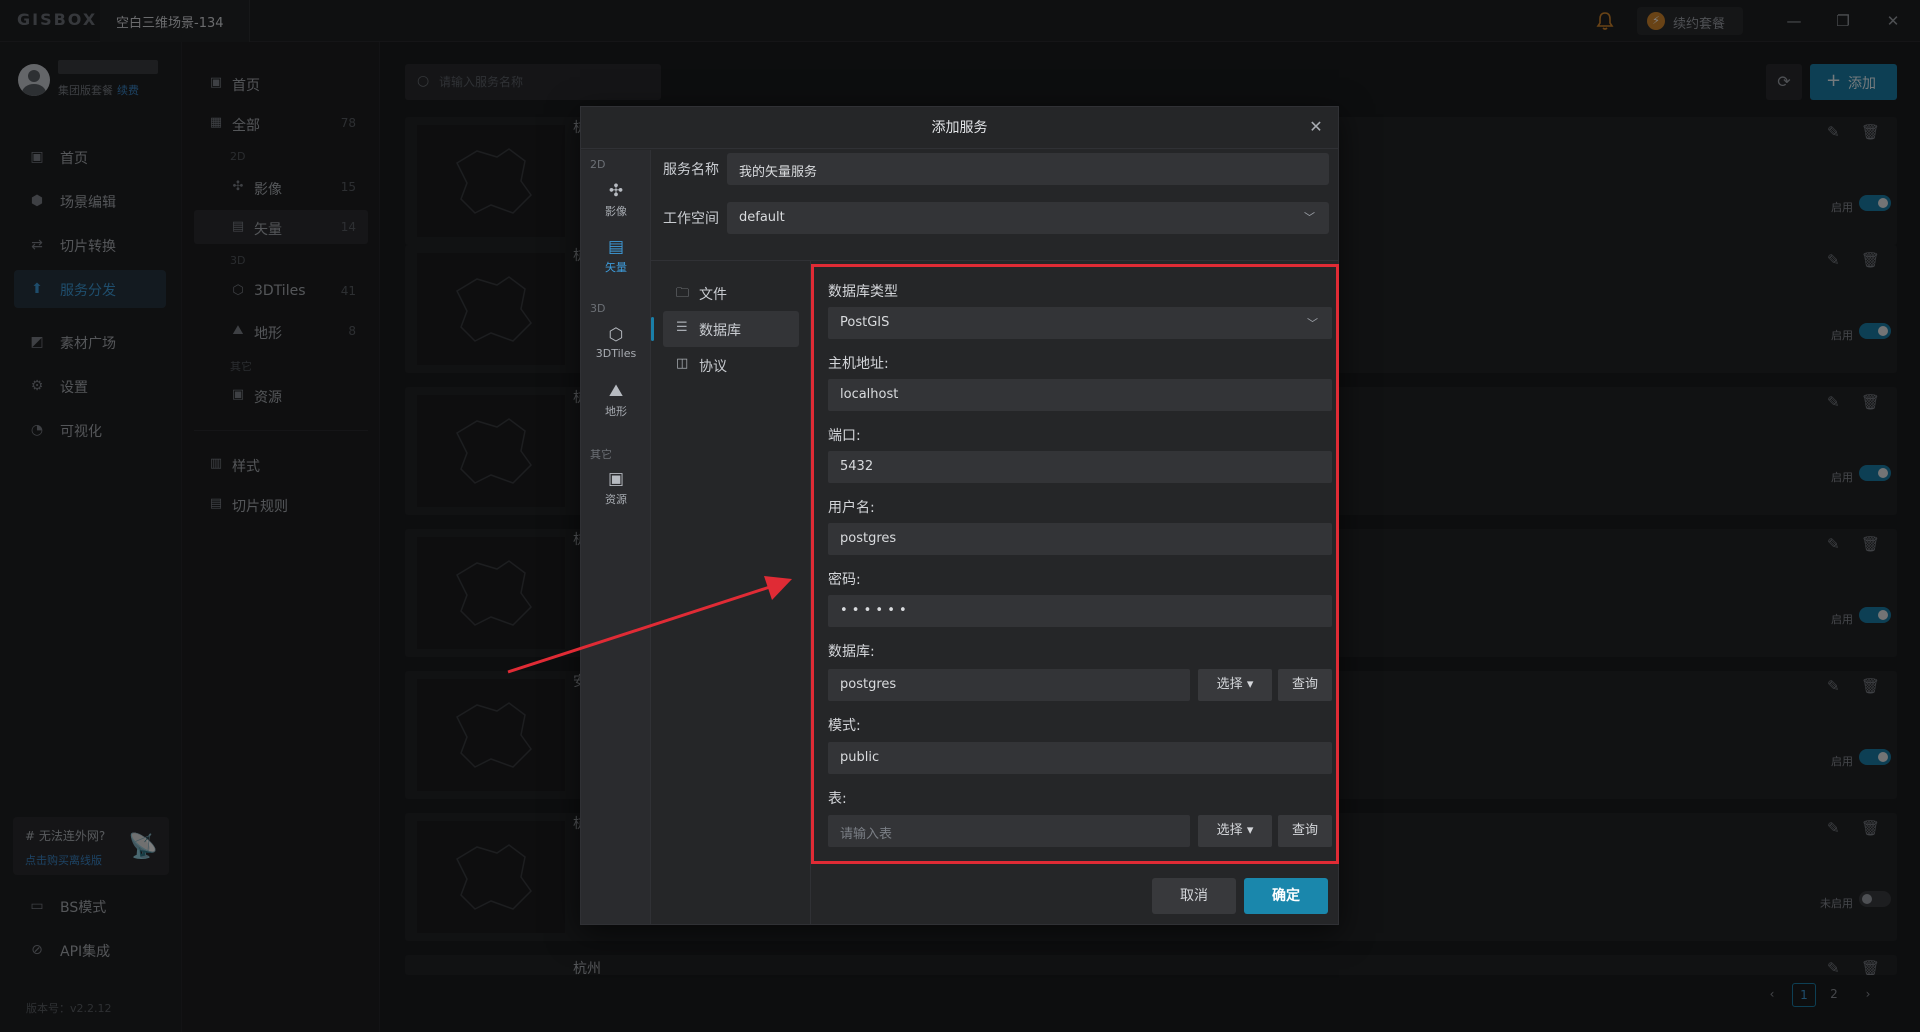 This screenshot has width=1920, height=1032. What do you see at coordinates (731, 365) in the screenshot?
I see `source-protocol: ◫ 协议` at bounding box center [731, 365].